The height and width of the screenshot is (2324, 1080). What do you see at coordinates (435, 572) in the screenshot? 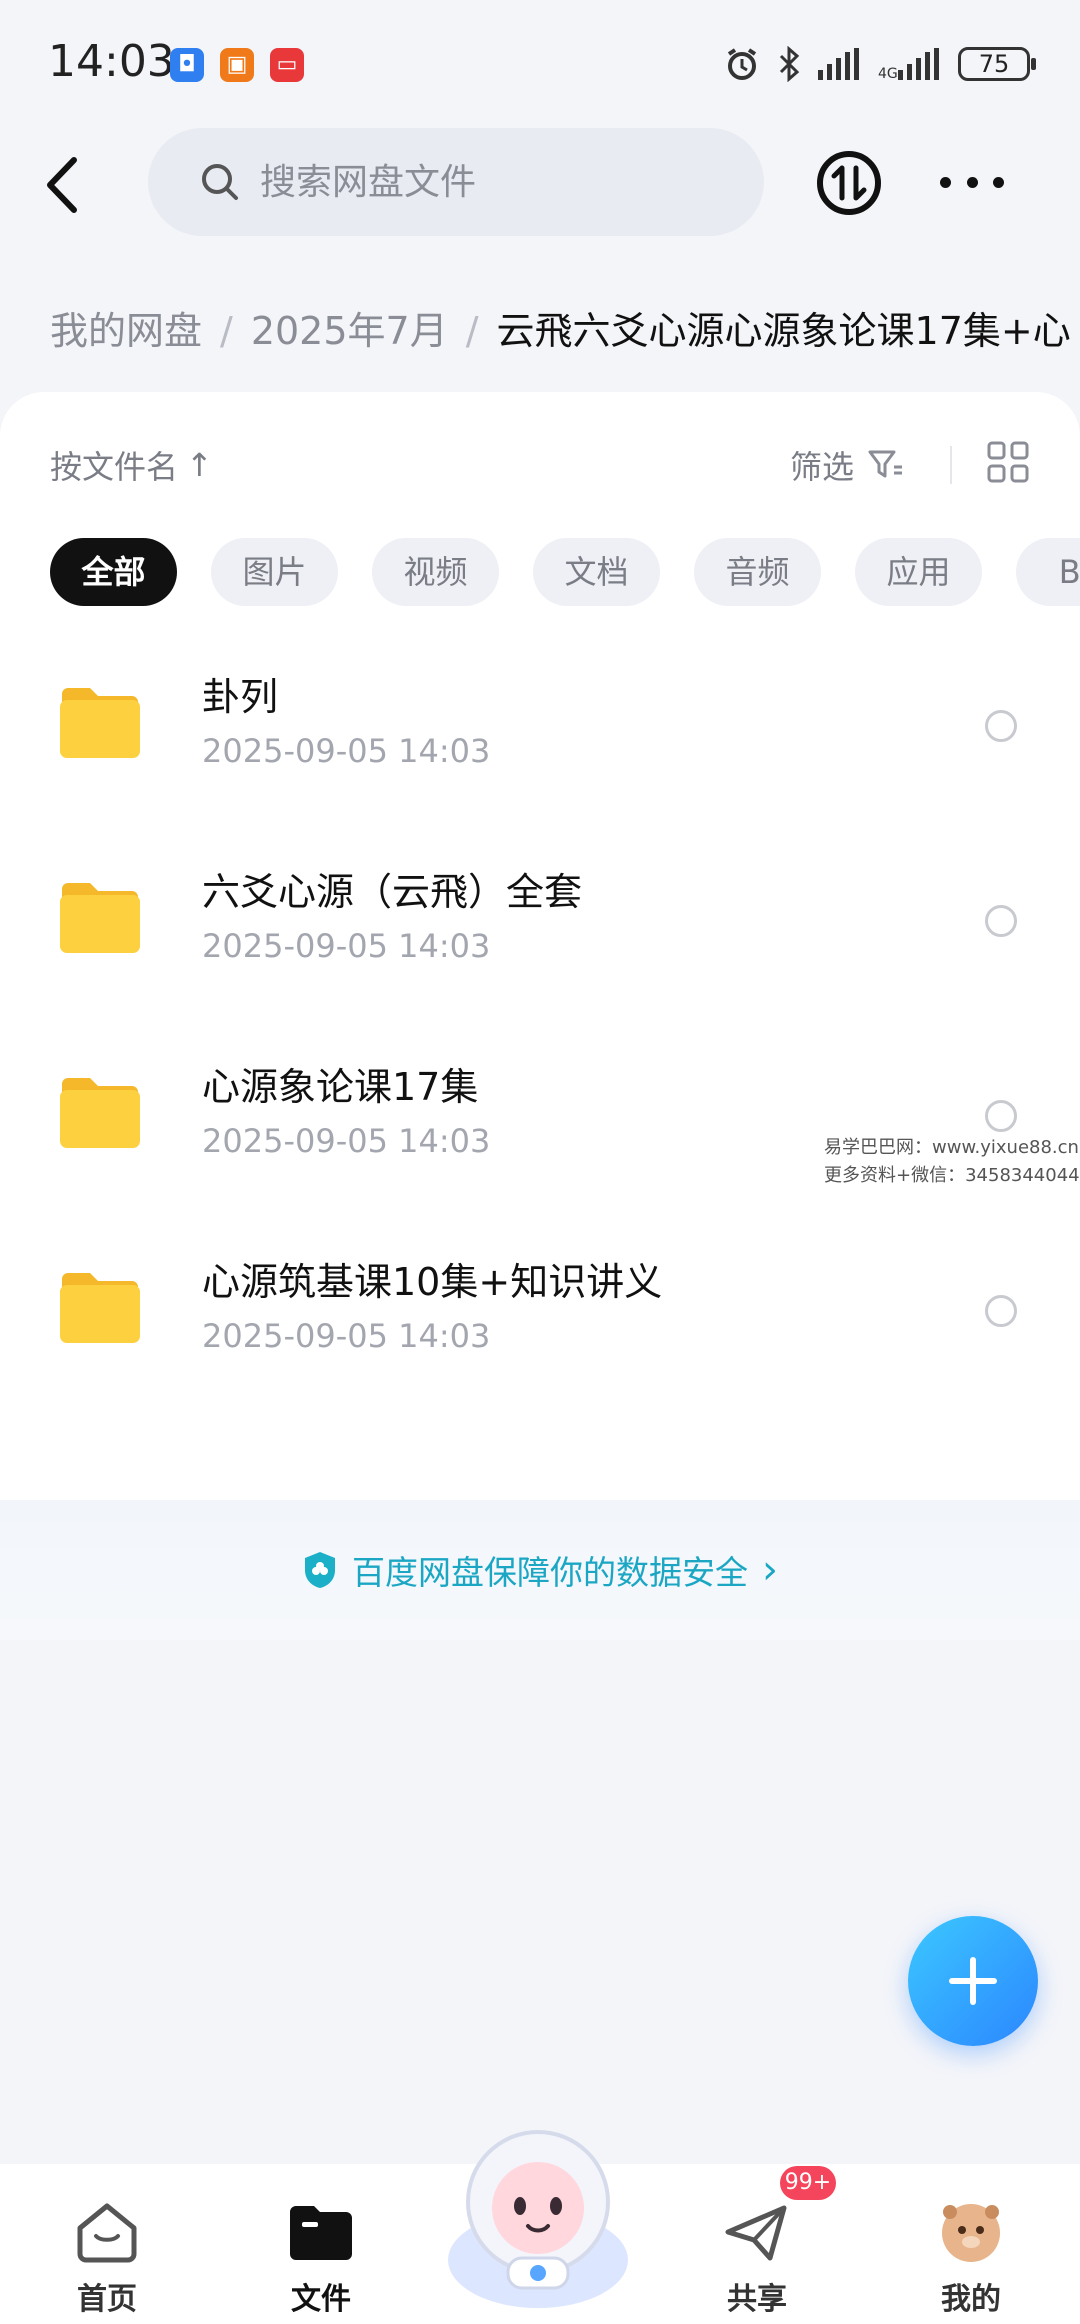
I see `chip-videos: 视频` at bounding box center [435, 572].